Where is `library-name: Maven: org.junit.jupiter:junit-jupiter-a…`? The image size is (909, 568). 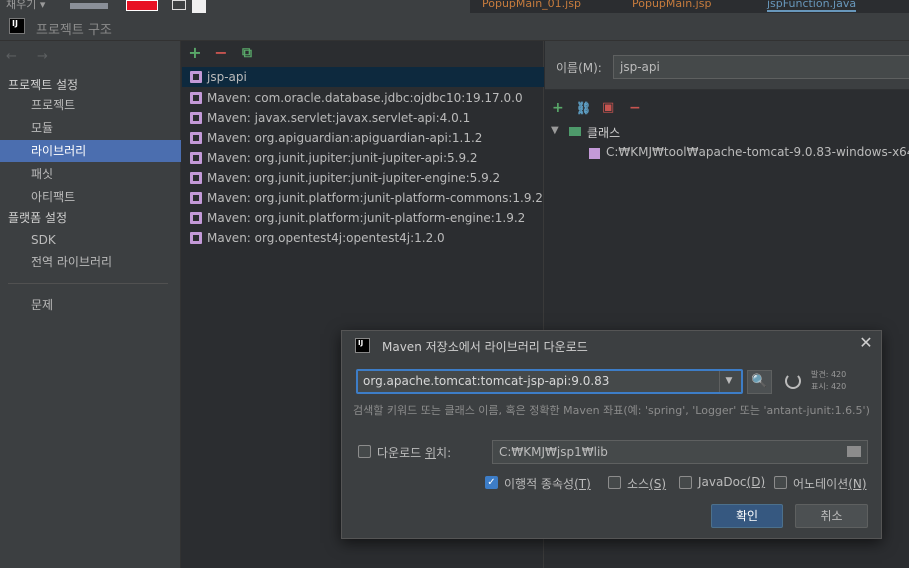
library-name: Maven: org.junit.jupiter:junit-jupiter-a… is located at coordinates (342, 158).